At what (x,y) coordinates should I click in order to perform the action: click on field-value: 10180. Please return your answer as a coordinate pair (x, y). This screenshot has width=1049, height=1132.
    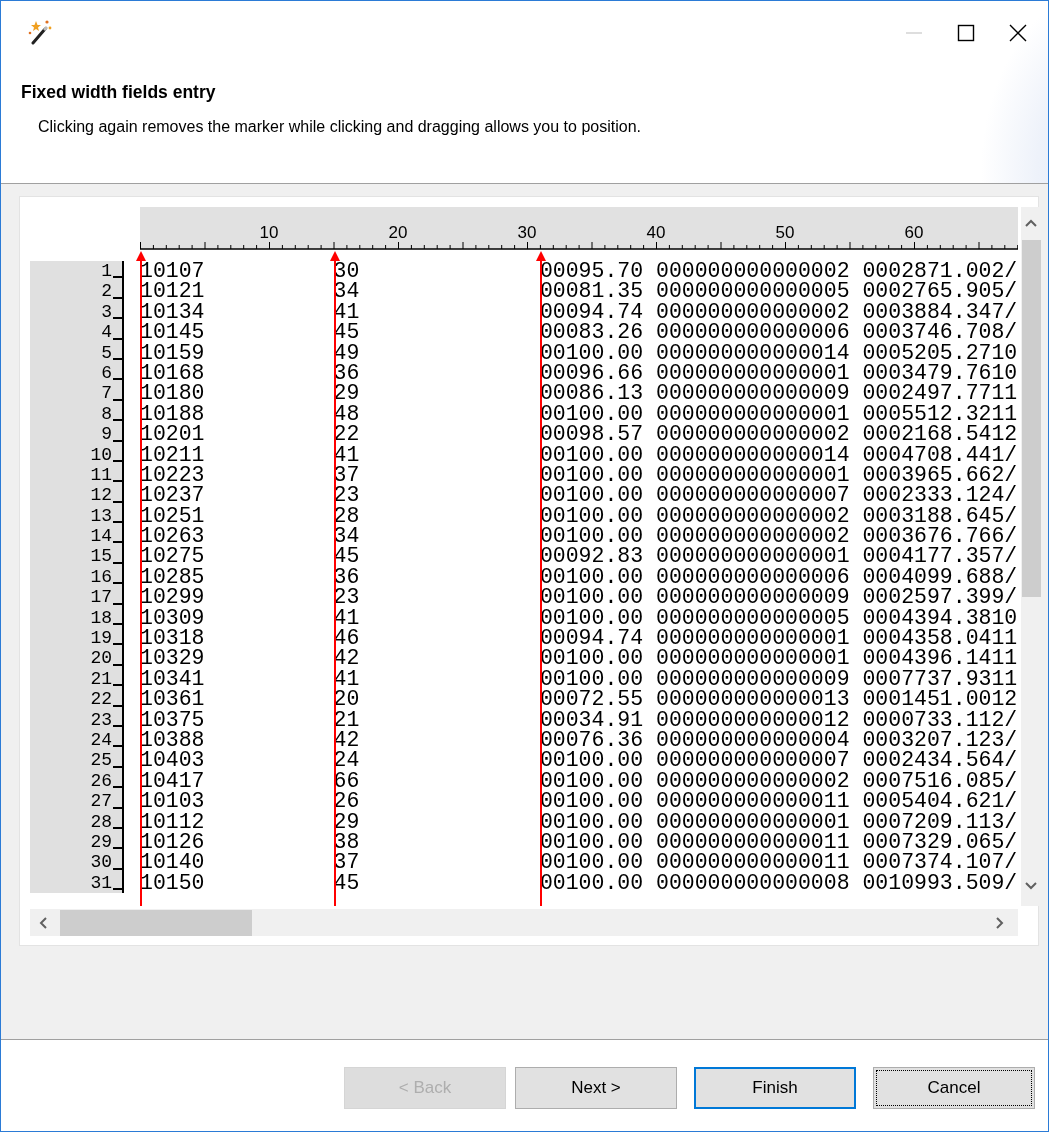
    Looking at the image, I should click on (173, 393).